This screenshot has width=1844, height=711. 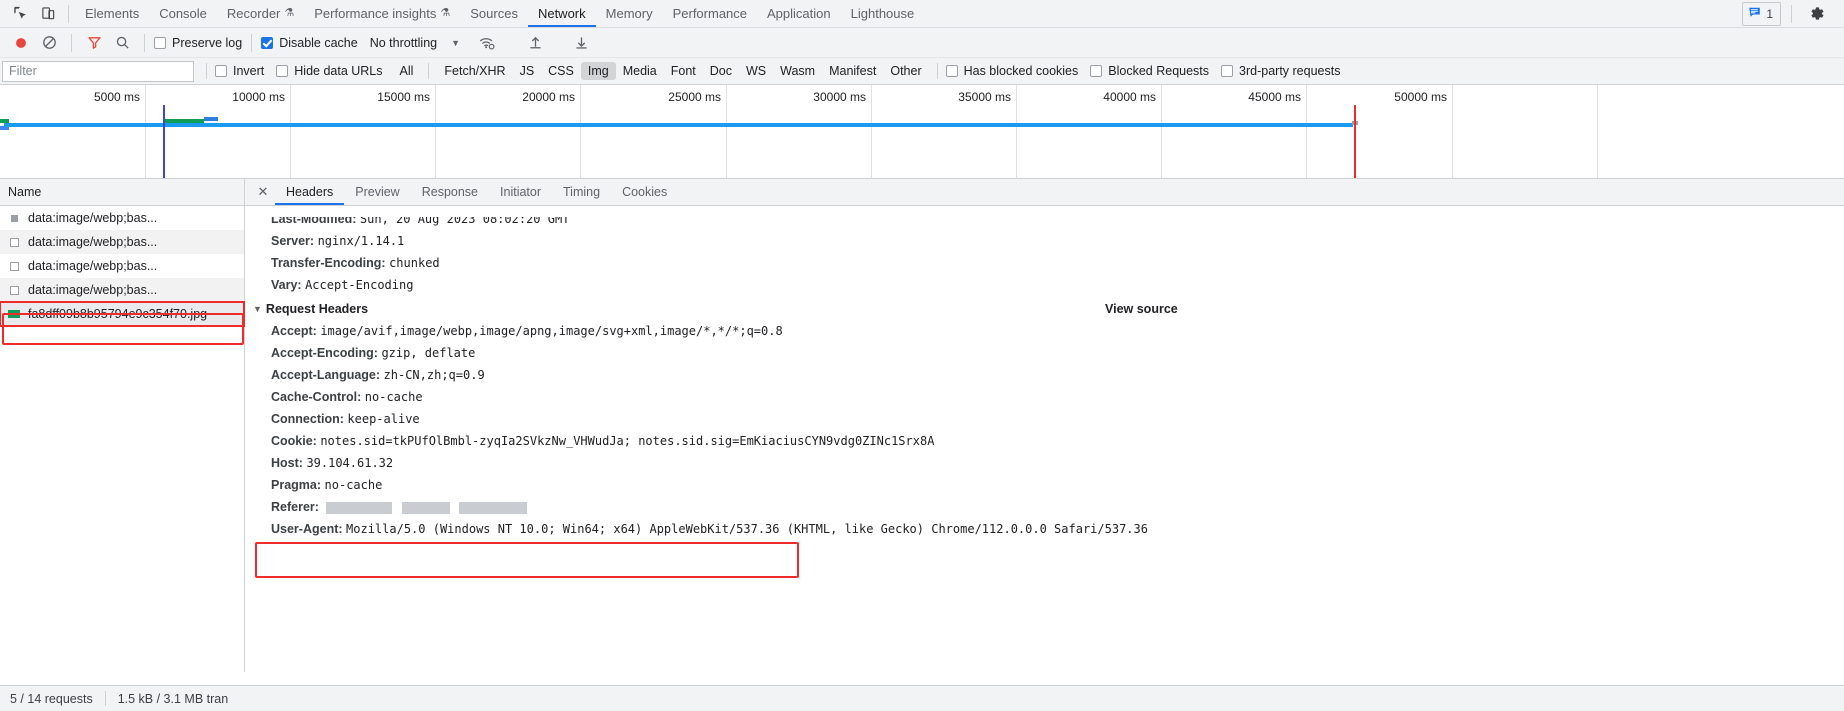 I want to click on detail-tab-preview: Preview, so click(x=377, y=192).